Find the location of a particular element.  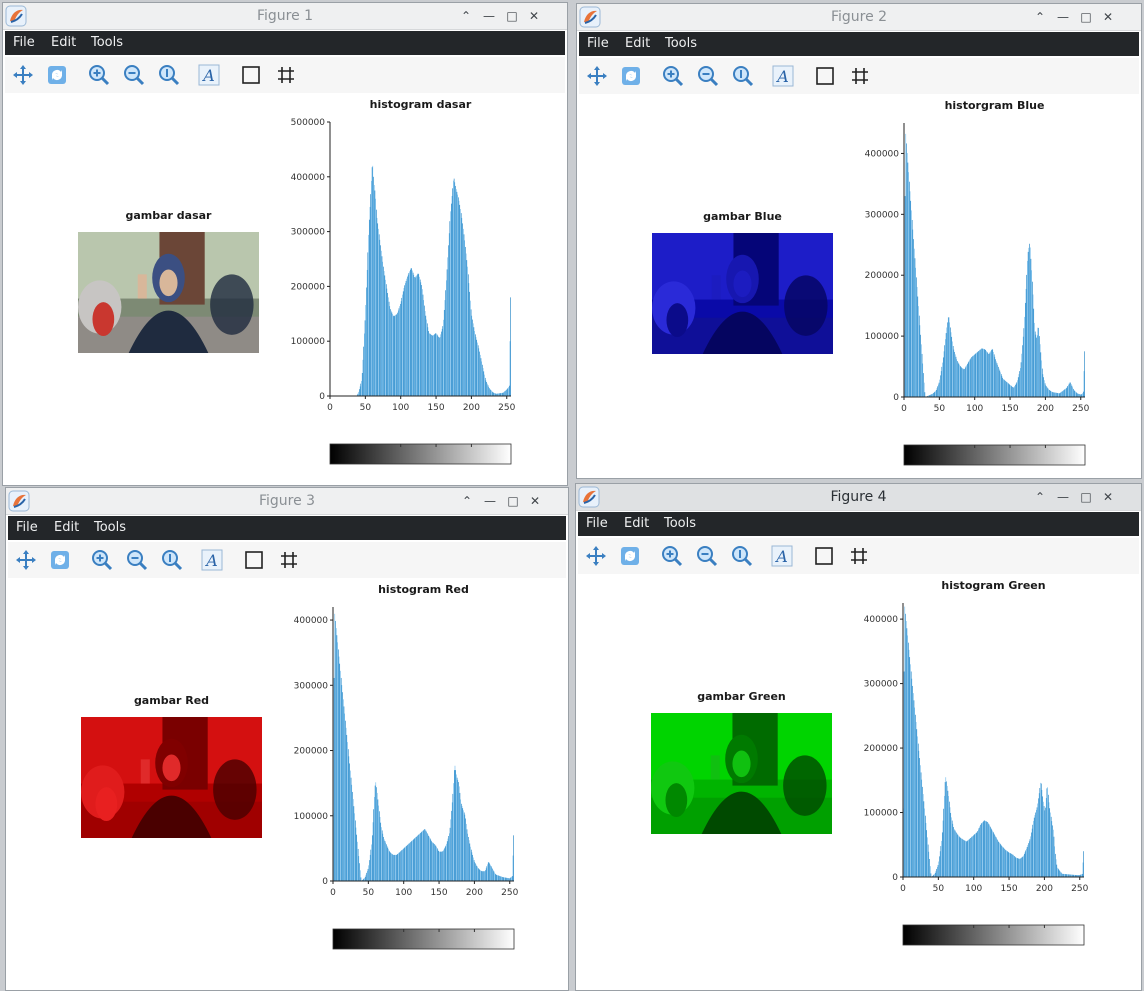

y-tick-label: 300000 is located at coordinates (308, 233).